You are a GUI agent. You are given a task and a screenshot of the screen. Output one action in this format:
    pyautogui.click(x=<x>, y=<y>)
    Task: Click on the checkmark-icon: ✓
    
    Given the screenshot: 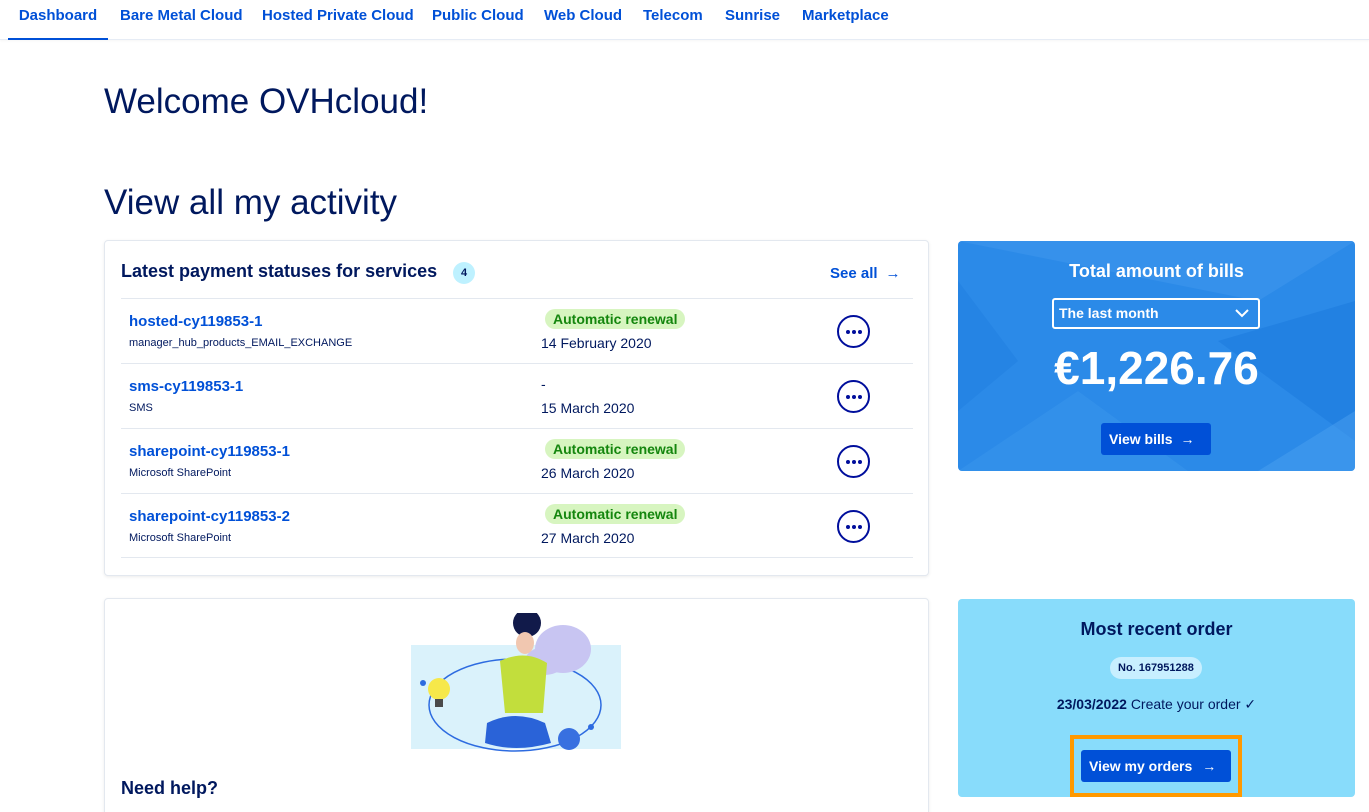 What is the action you would take?
    pyautogui.click(x=1250, y=704)
    